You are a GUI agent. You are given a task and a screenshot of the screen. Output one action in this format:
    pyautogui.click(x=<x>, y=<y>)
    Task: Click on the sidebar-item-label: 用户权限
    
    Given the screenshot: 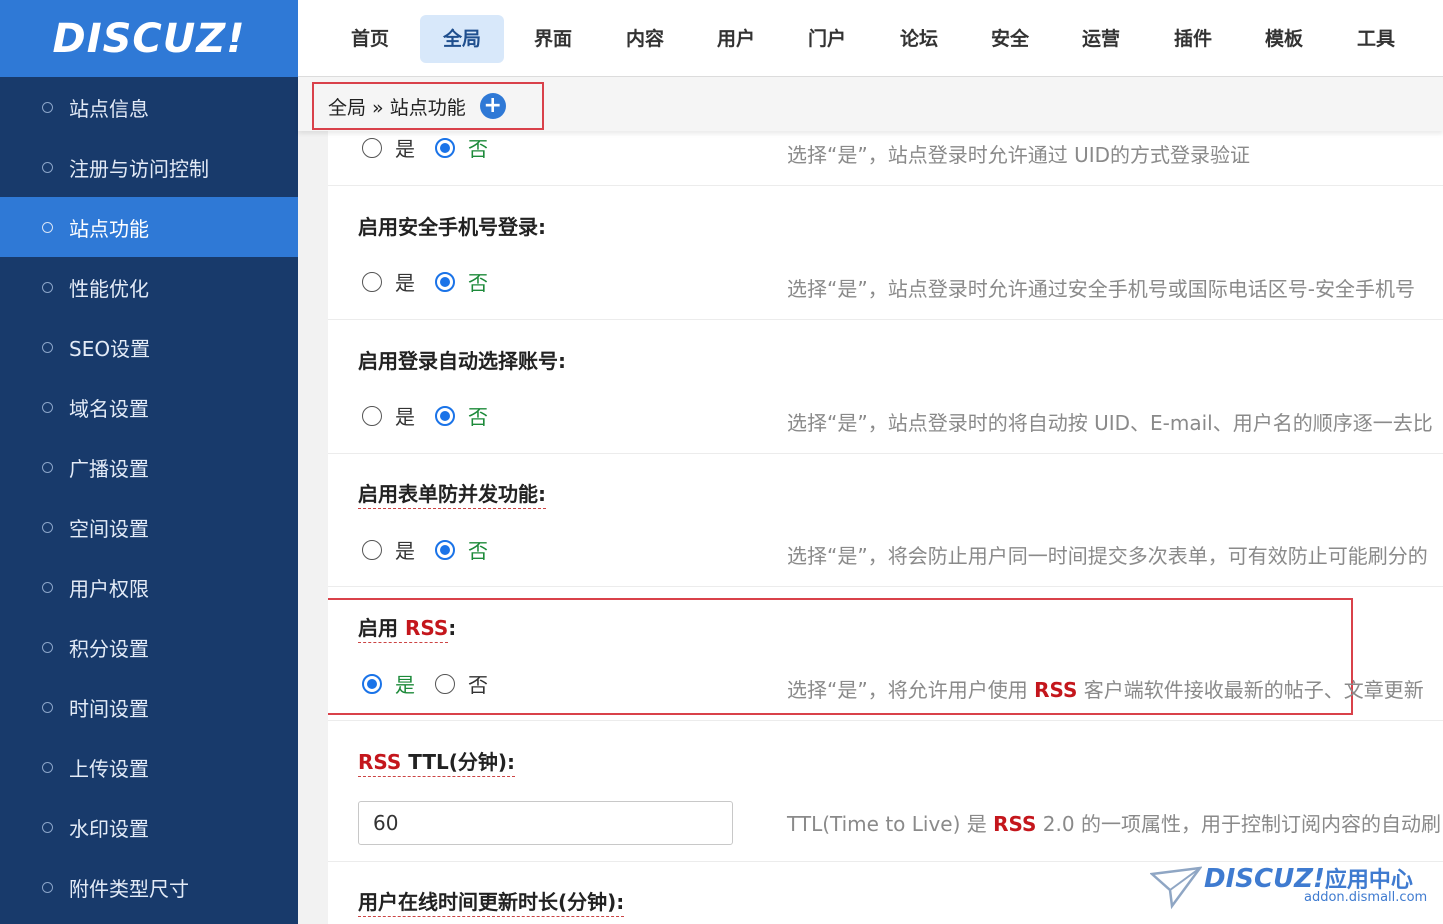 What is the action you would take?
    pyautogui.click(x=109, y=588)
    